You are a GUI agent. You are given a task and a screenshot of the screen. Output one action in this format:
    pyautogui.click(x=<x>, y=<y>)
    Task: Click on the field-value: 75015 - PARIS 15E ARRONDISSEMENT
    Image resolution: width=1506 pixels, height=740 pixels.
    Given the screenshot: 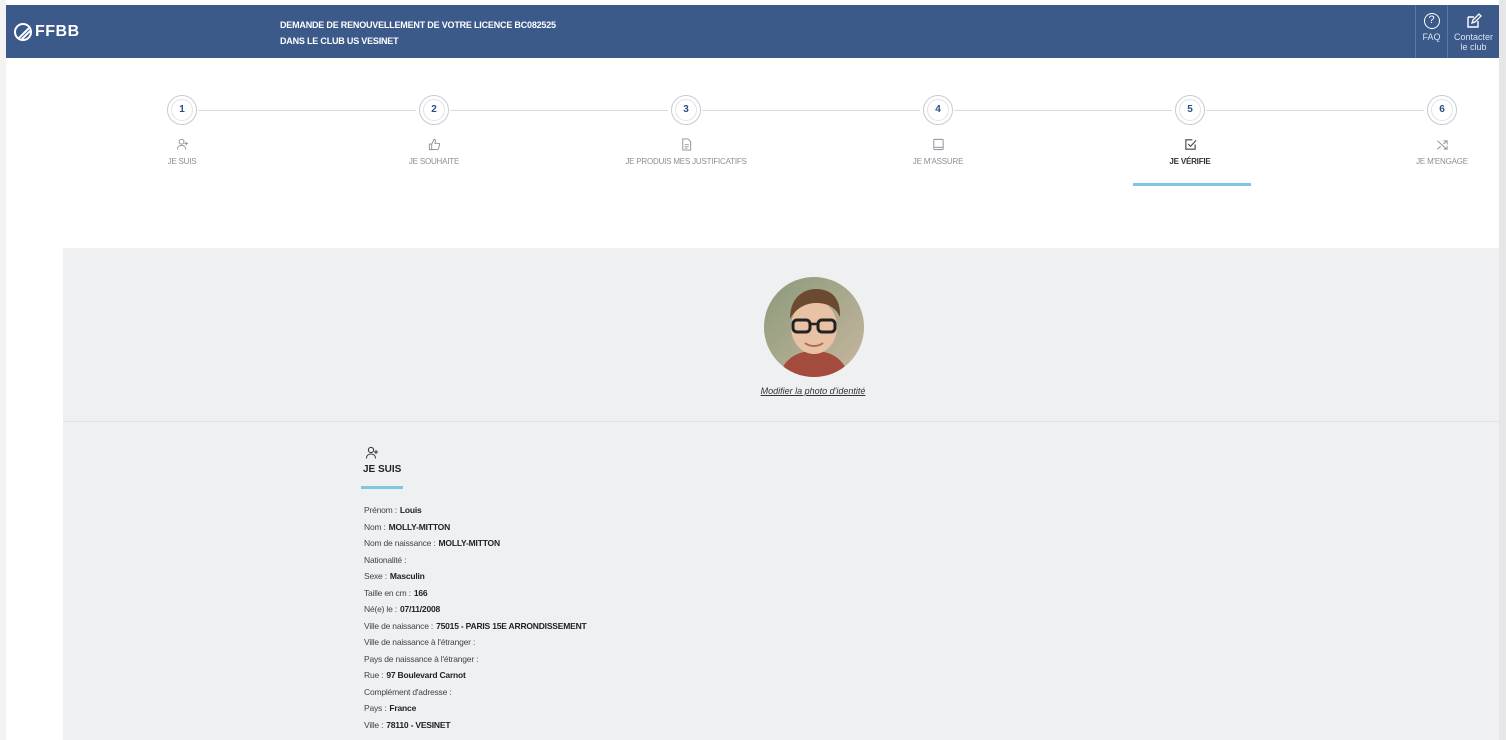 What is the action you would take?
    pyautogui.click(x=511, y=625)
    